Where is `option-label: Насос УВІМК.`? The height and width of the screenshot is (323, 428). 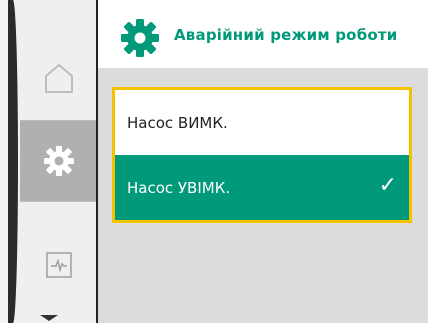 option-label: Насос УВІМК. is located at coordinates (179, 187).